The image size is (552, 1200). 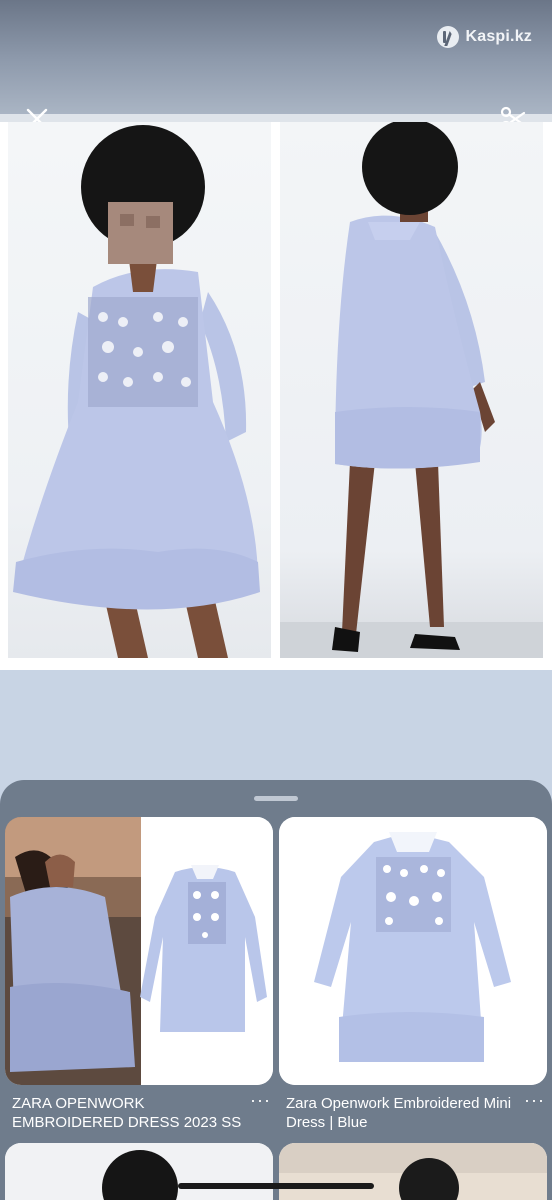 I want to click on home-indicator, so click(x=276, y=1186).